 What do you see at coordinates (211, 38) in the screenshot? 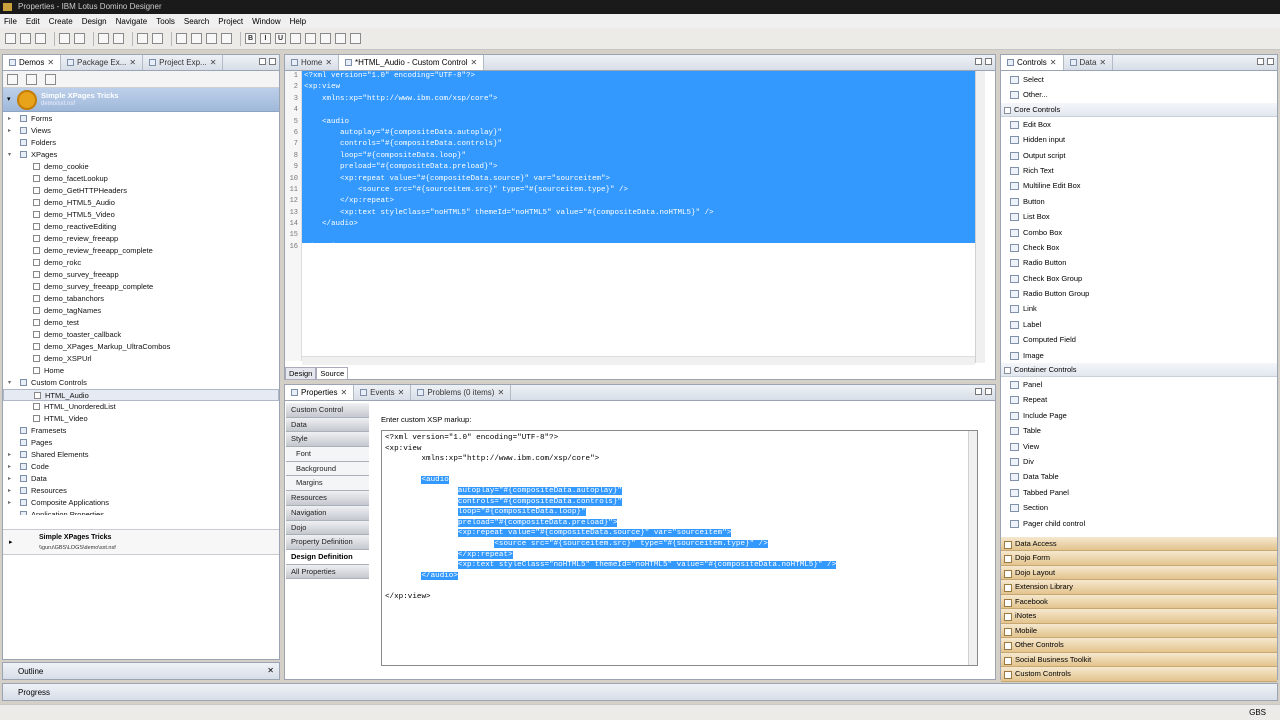
I see `paste-icon` at bounding box center [211, 38].